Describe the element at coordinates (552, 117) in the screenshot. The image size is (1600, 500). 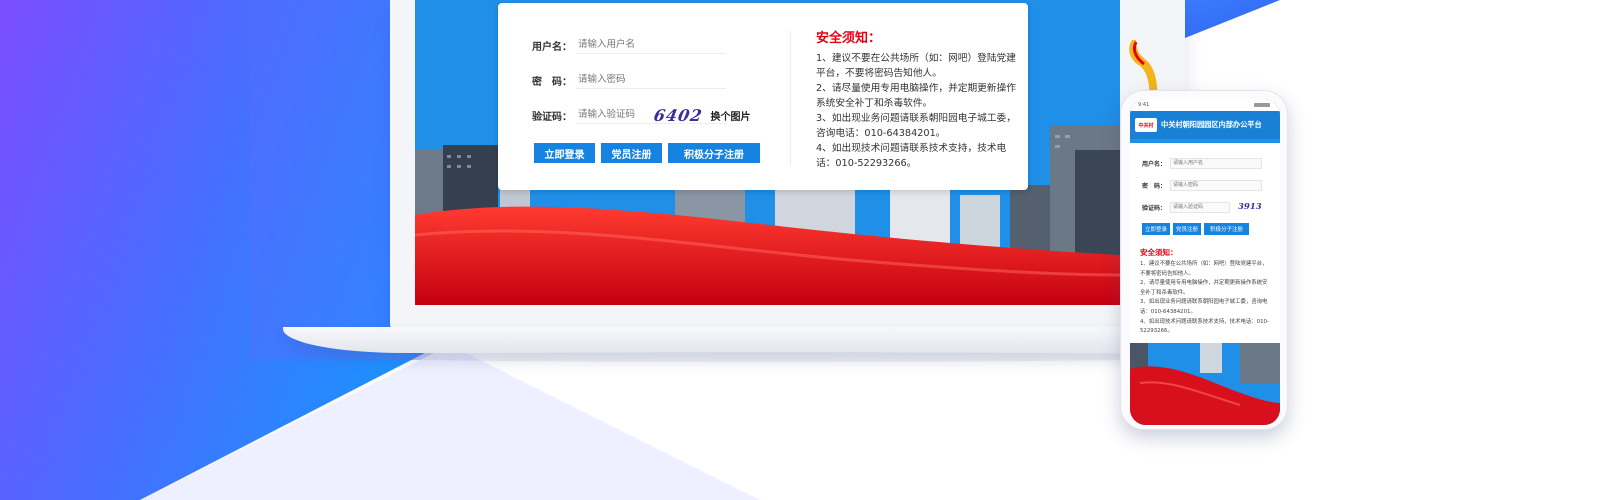
I see `captcha-label: 验证码：` at that location.